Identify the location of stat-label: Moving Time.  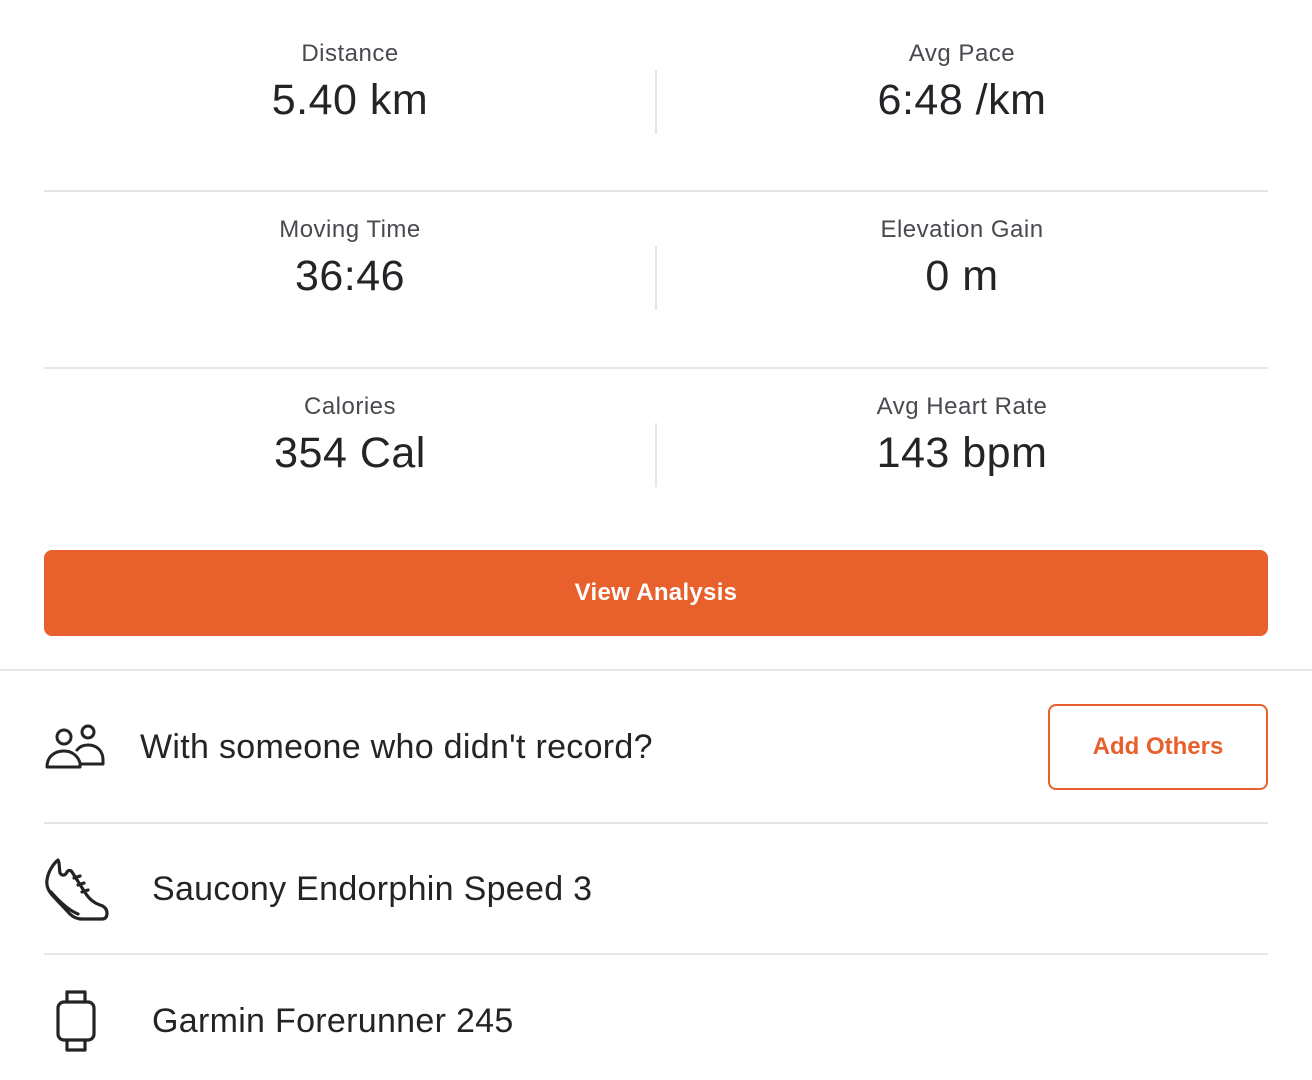
(350, 229).